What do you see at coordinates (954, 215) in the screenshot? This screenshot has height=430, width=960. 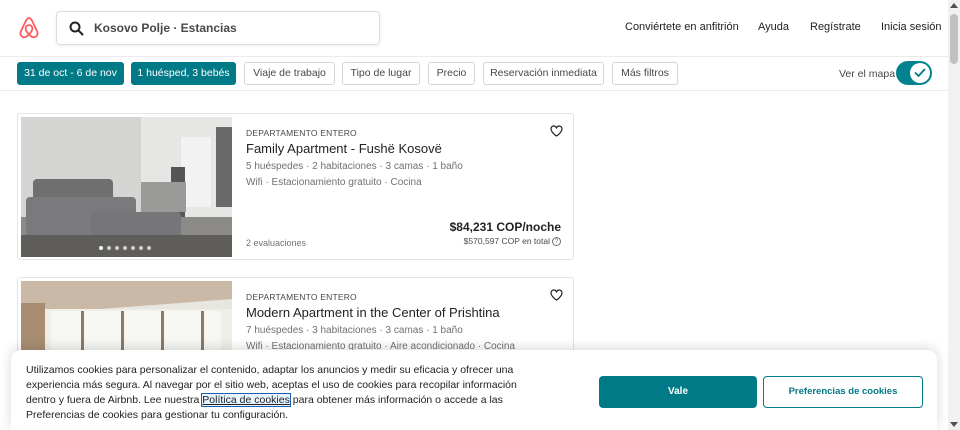 I see `page-scrollbar` at bounding box center [954, 215].